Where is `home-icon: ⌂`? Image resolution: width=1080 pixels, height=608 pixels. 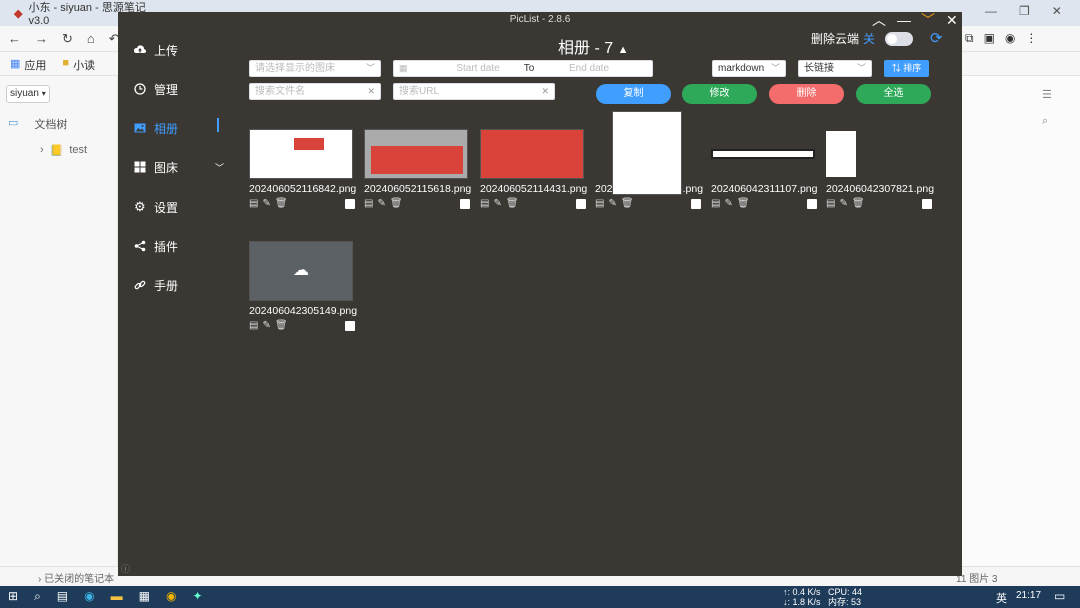
home-icon: ⌂ is located at coordinates (91, 39).